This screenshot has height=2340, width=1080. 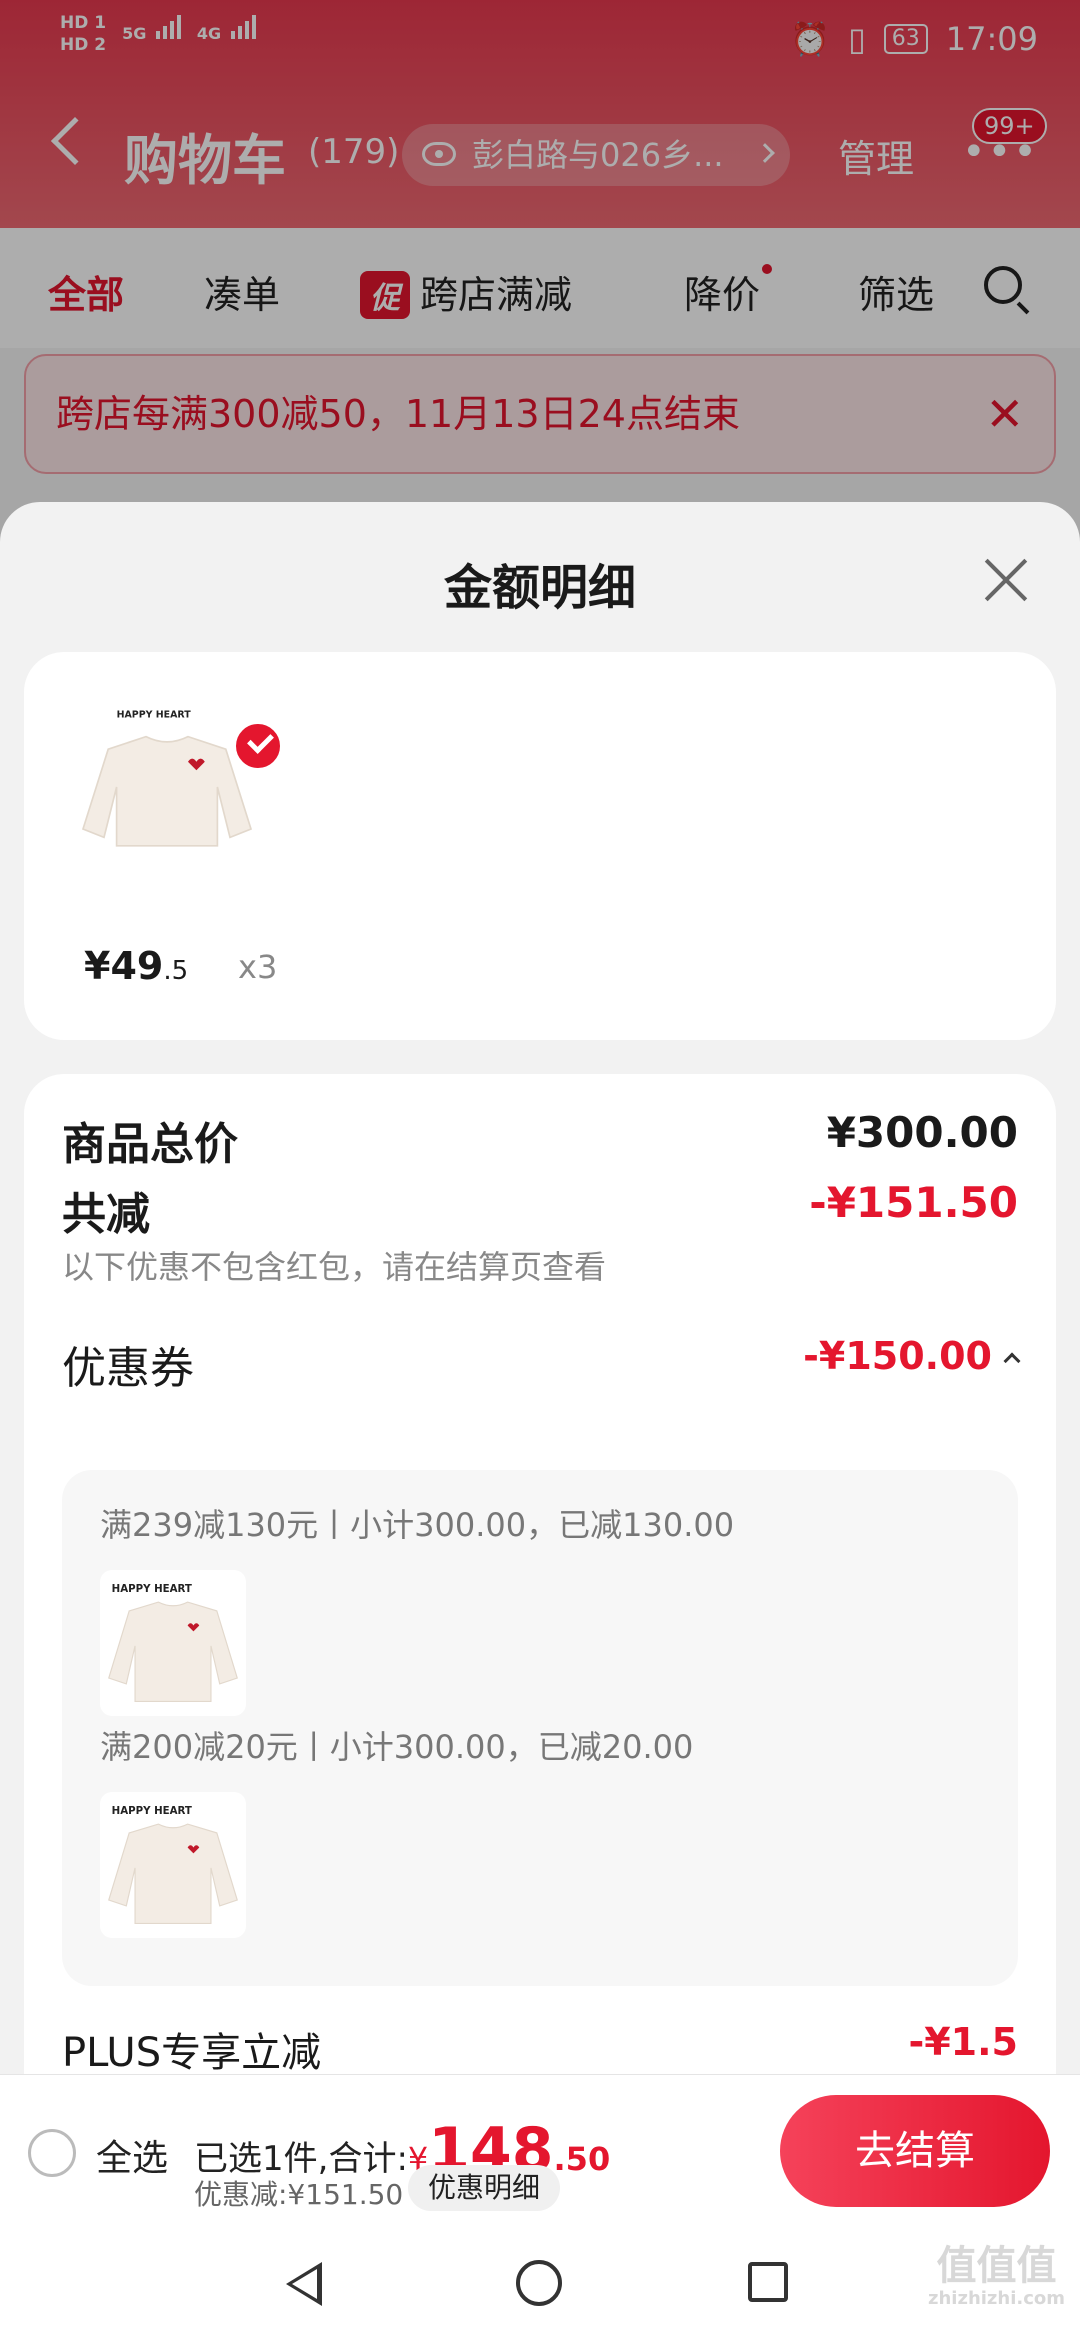 I want to click on nav-recents-icon, so click(x=768, y=2282).